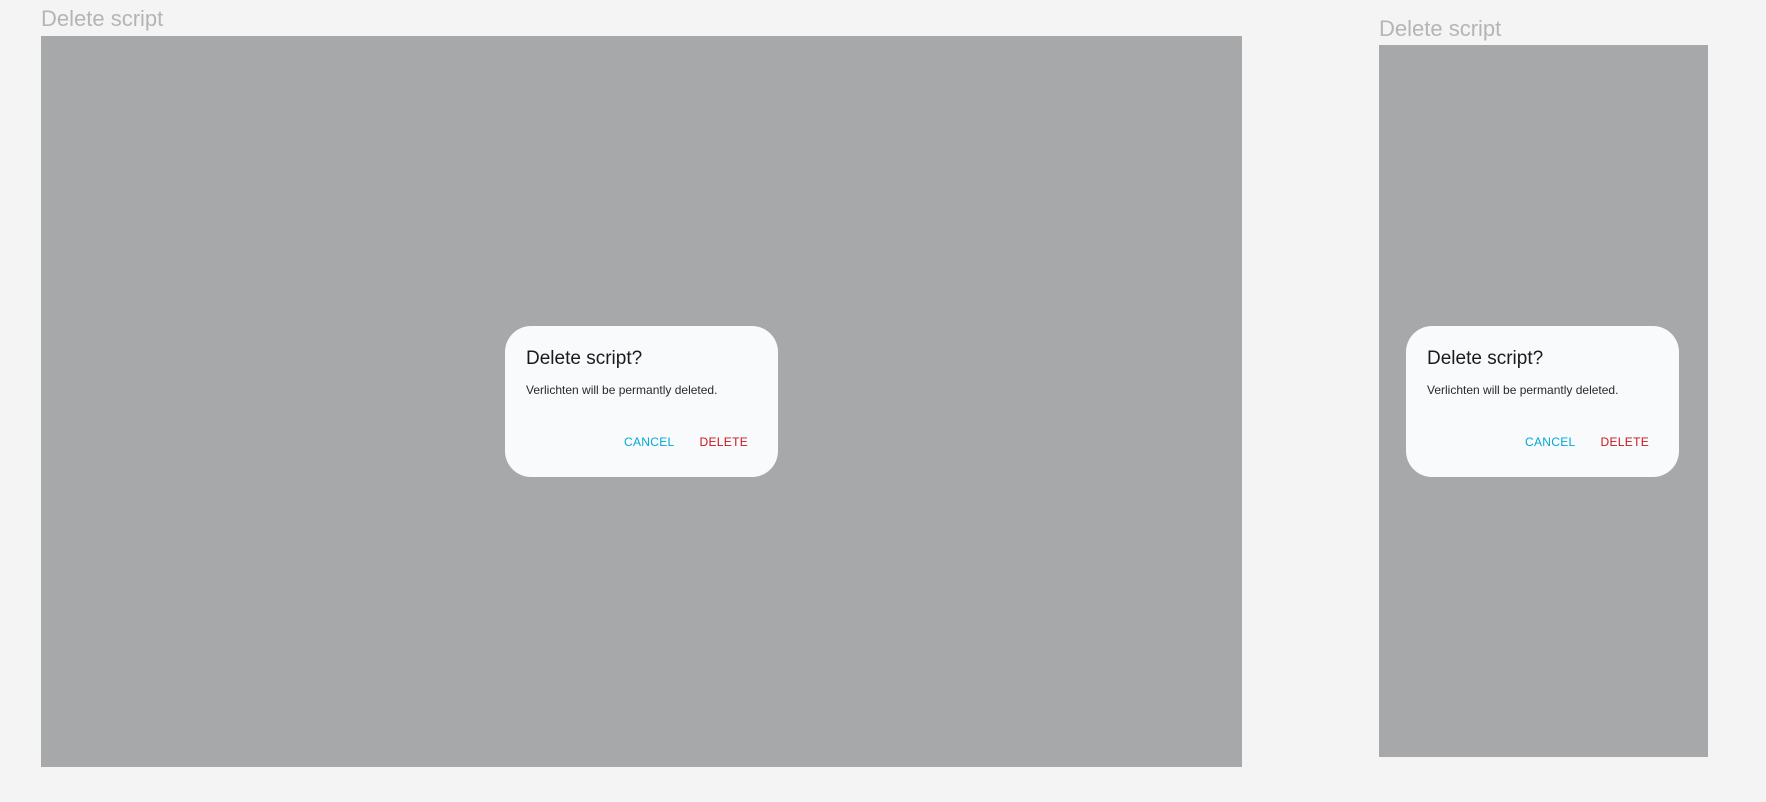 The height and width of the screenshot is (802, 1766). What do you see at coordinates (102, 18) in the screenshot?
I see `frame-label-landscape: Delete script` at bounding box center [102, 18].